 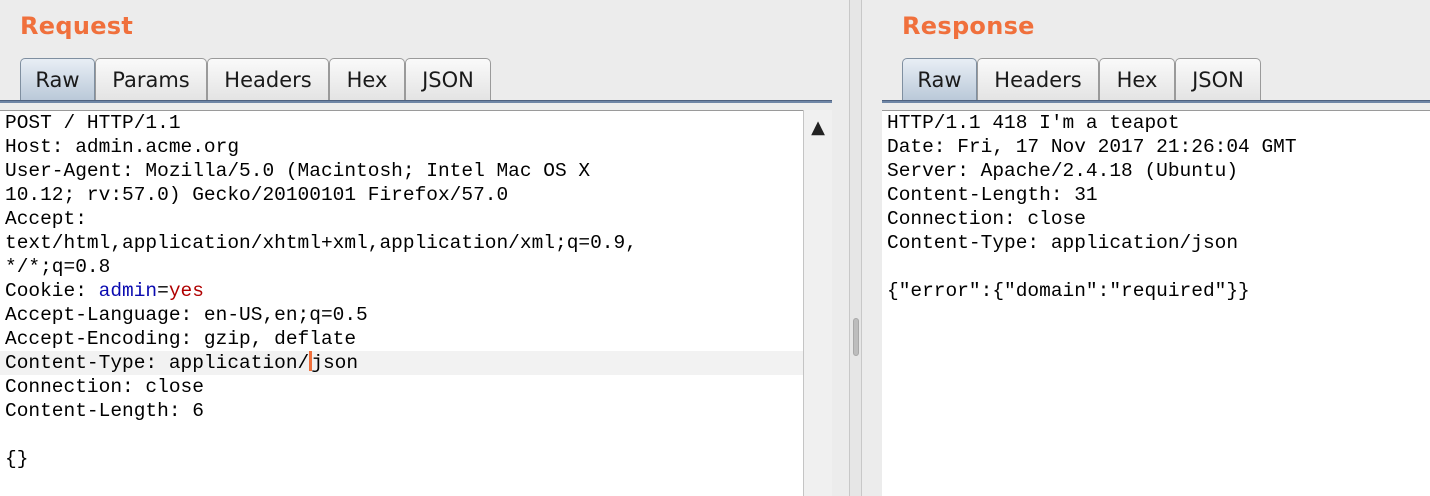 What do you see at coordinates (986, 219) in the screenshot?
I see `response-line: Connection: close` at bounding box center [986, 219].